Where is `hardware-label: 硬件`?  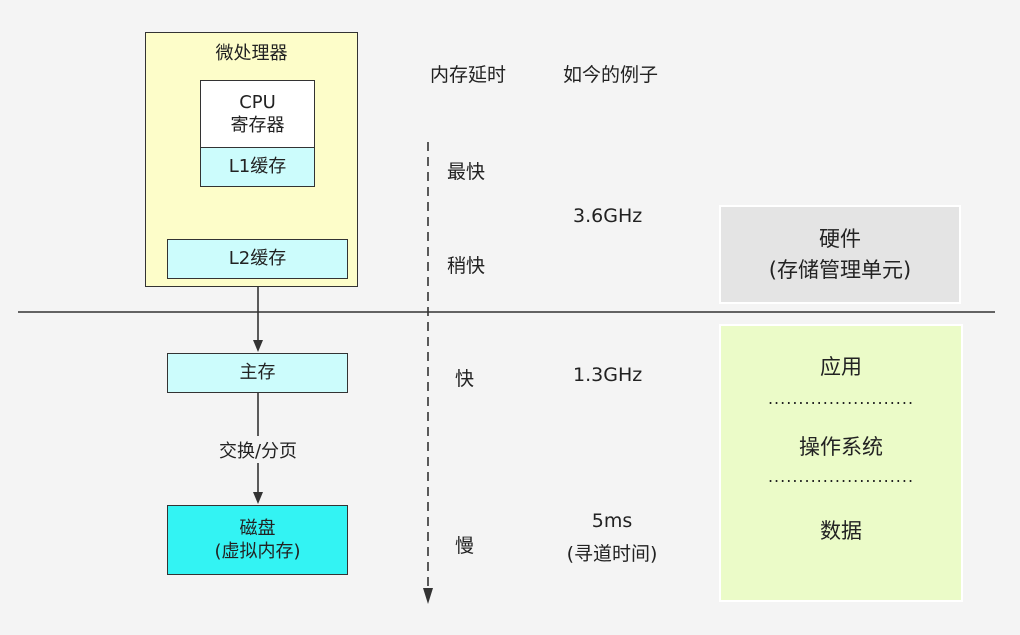
hardware-label: 硬件 is located at coordinates (840, 239).